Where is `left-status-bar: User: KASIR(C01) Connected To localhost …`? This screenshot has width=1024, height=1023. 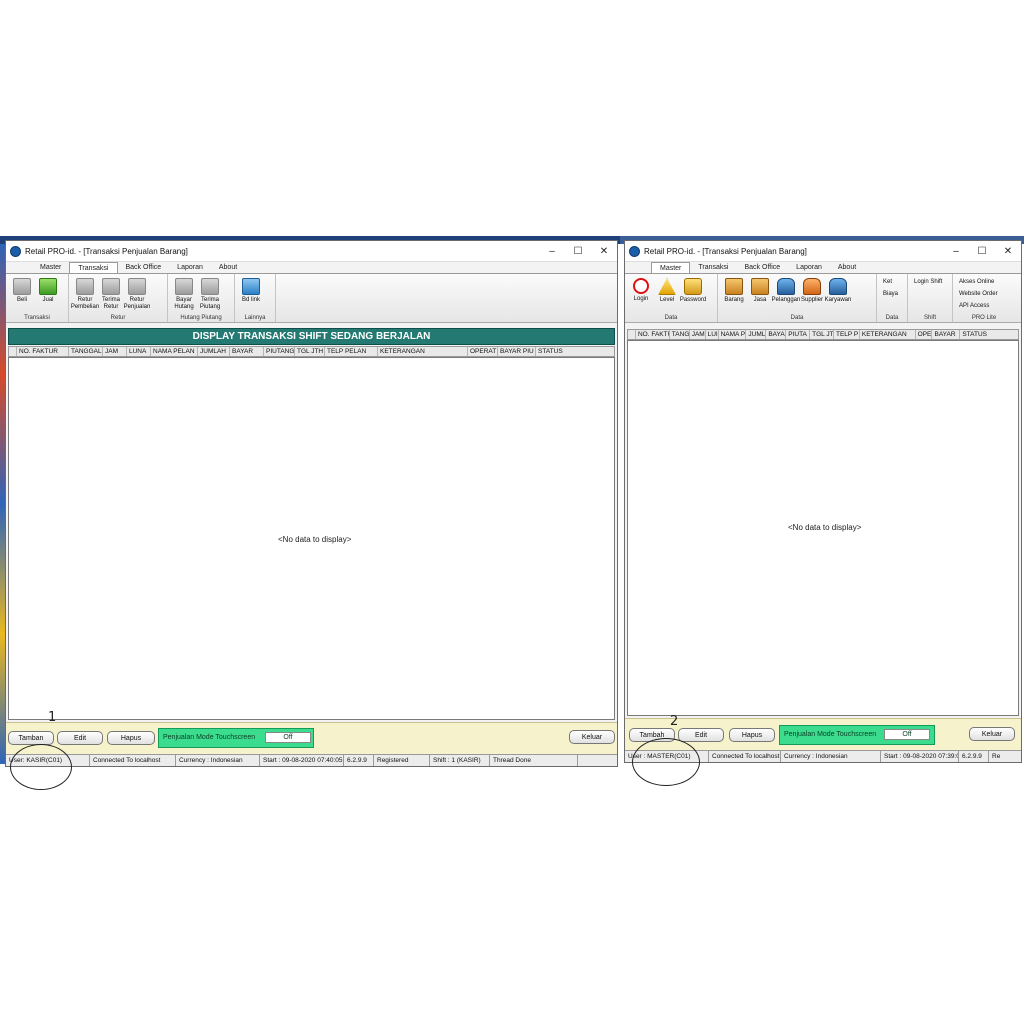 left-status-bar: User: KASIR(C01) Connected To localhost … is located at coordinates (311, 760).